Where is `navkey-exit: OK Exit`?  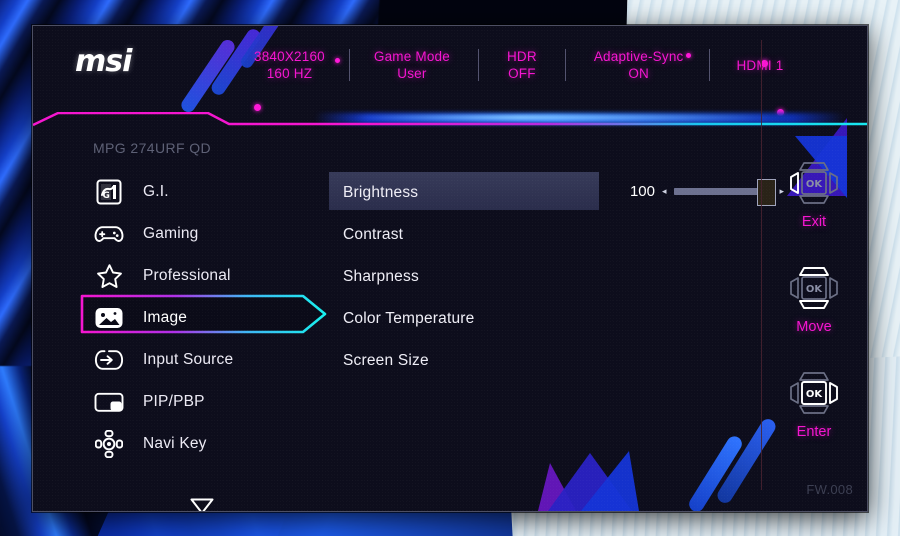 navkey-exit: OK Exit is located at coordinates (814, 192).